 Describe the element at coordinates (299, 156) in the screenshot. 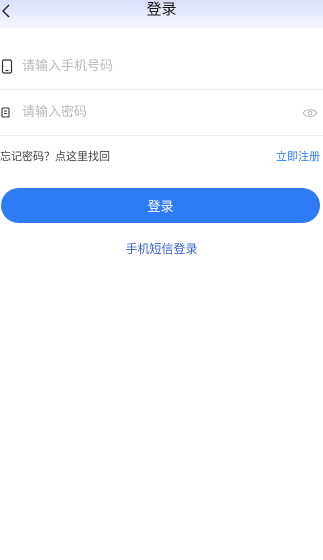

I see `register-link: 立即注册` at that location.